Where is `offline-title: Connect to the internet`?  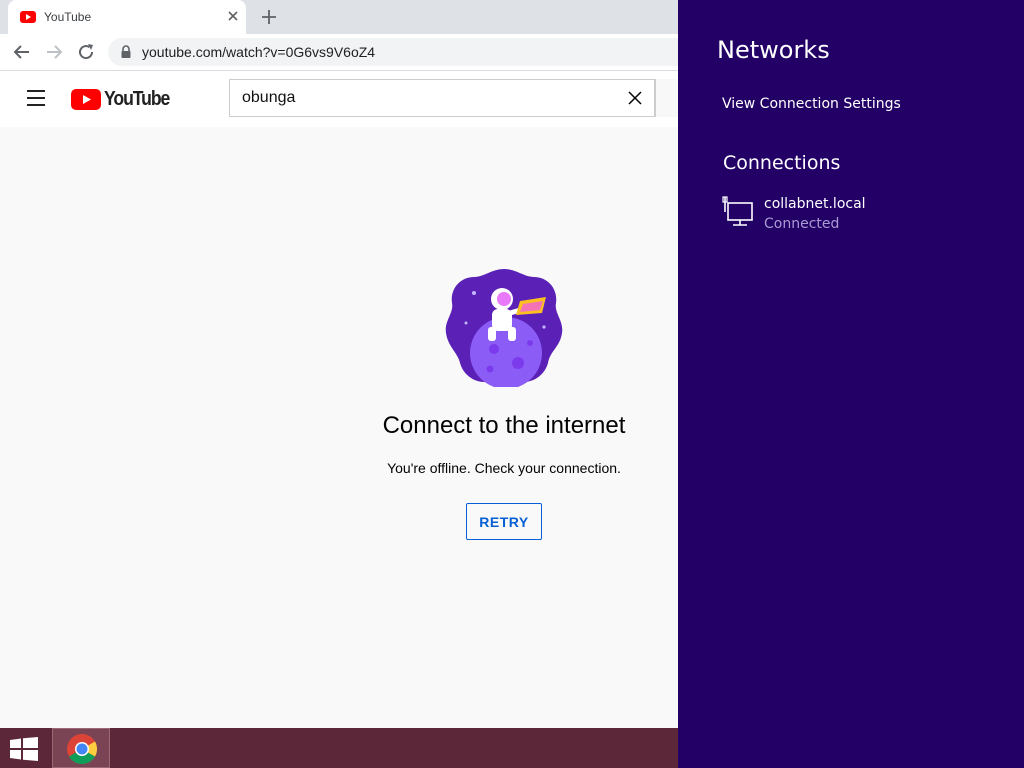 offline-title: Connect to the internet is located at coordinates (504, 425).